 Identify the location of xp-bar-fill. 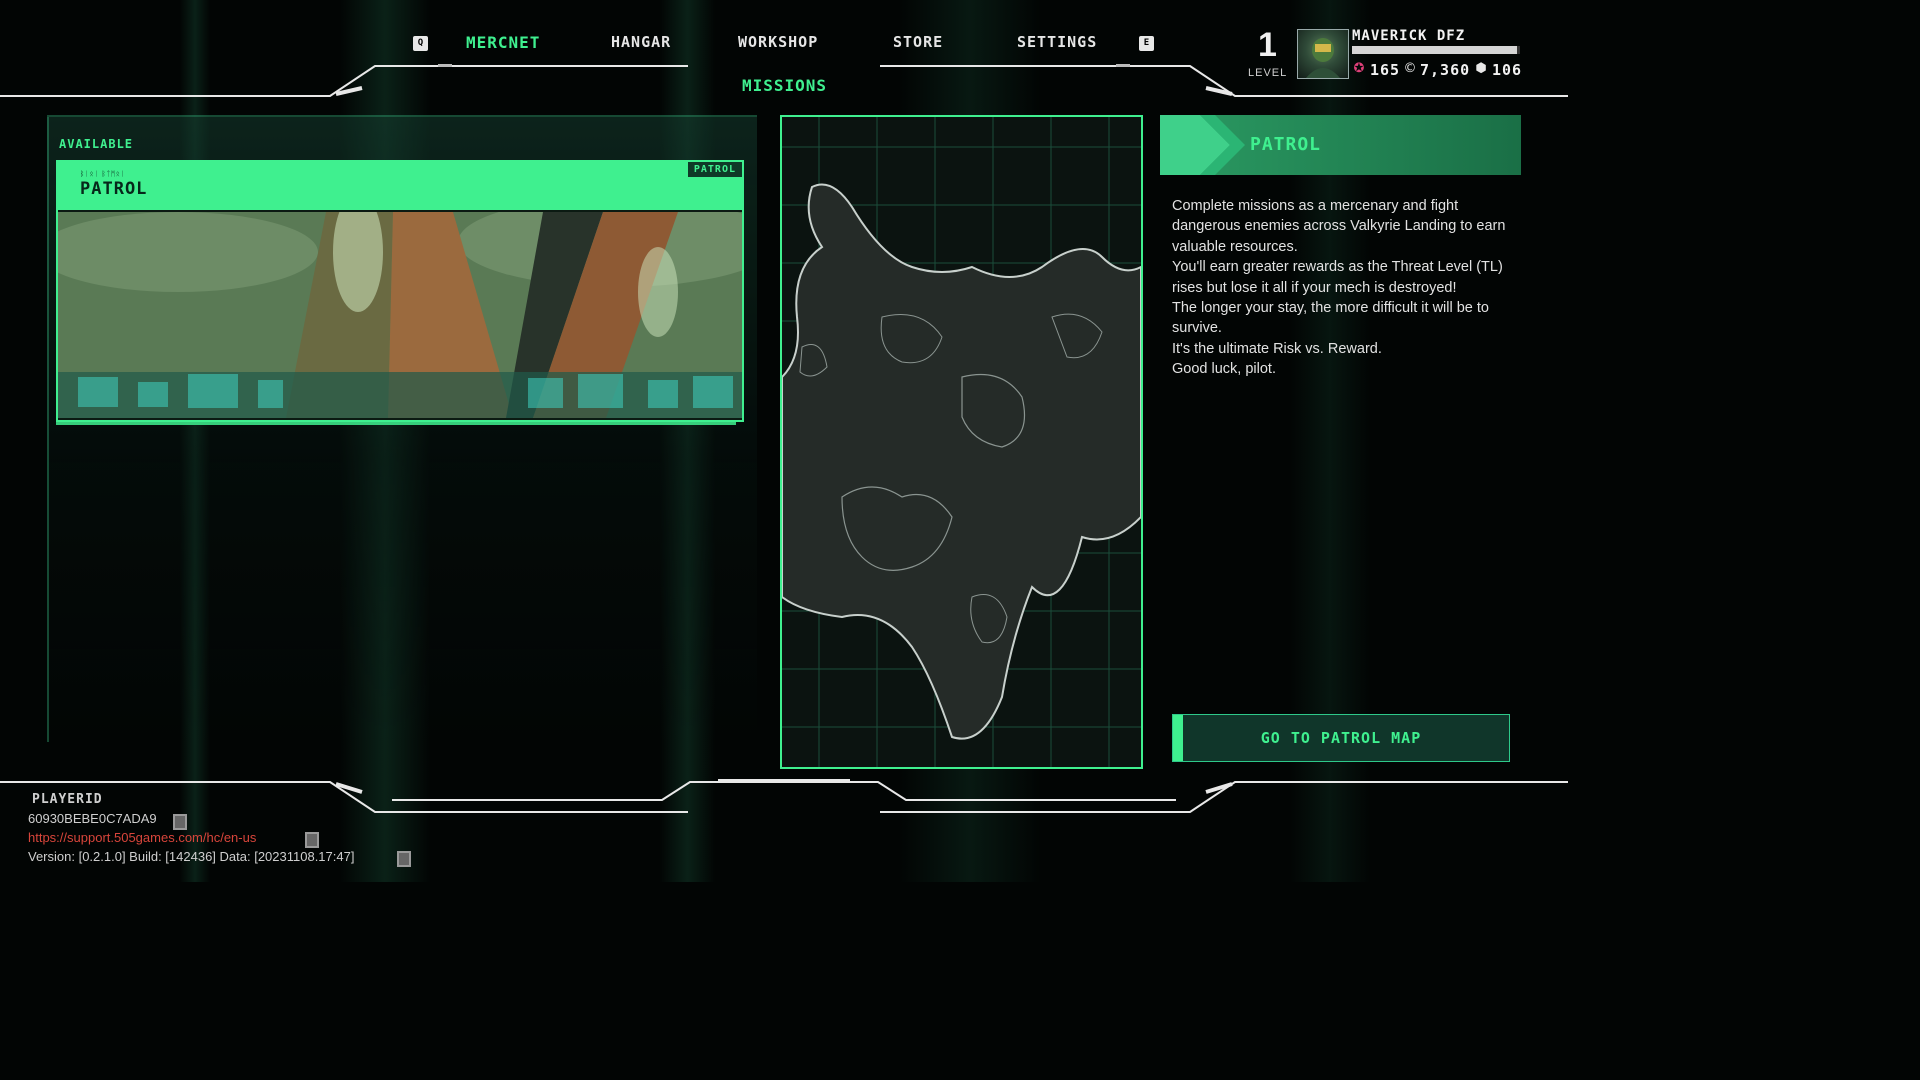
(1434, 50).